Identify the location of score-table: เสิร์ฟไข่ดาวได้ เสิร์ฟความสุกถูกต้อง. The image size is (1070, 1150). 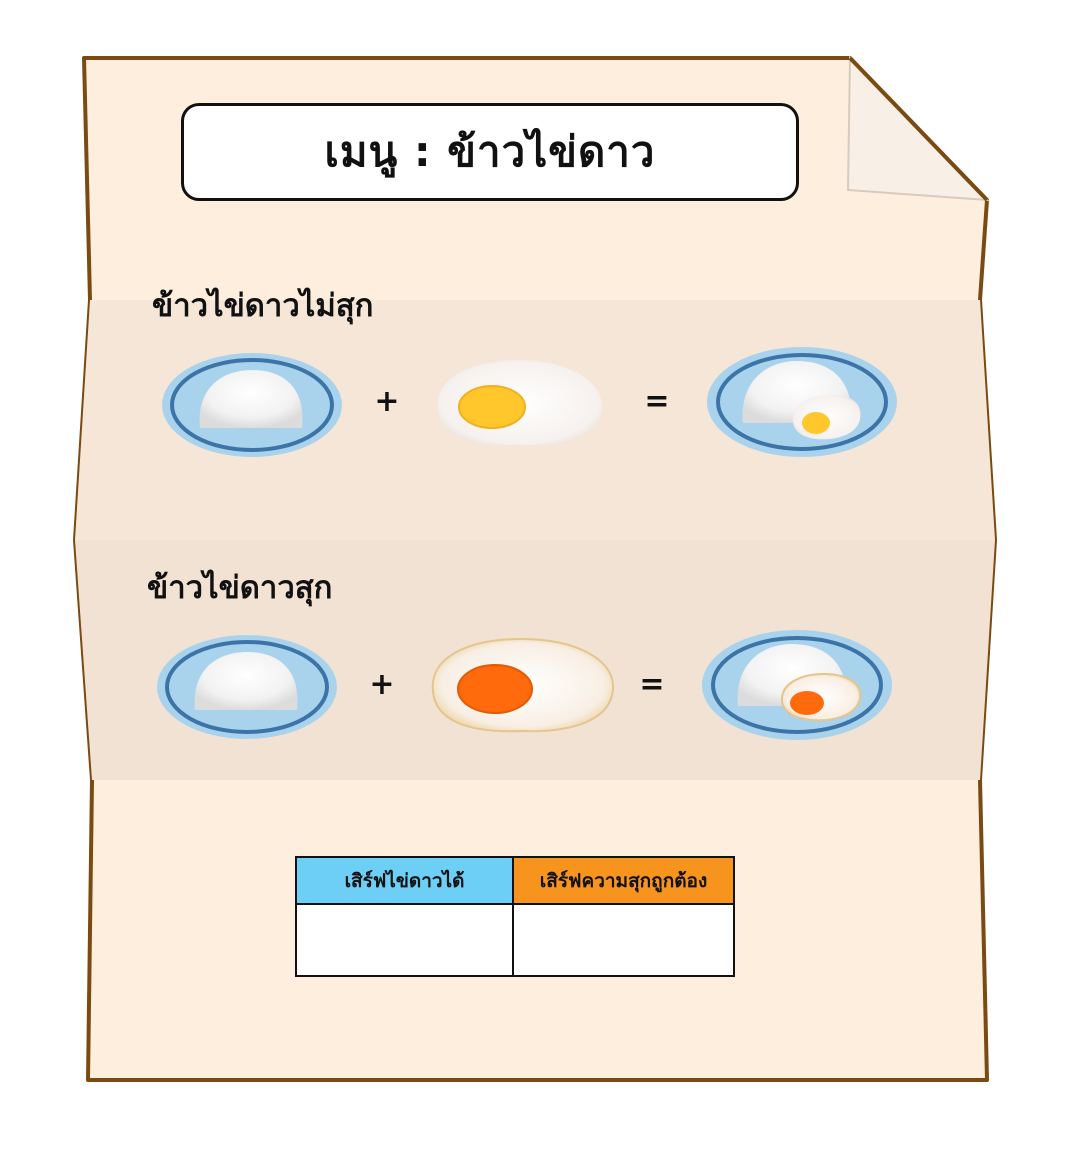
(515, 916).